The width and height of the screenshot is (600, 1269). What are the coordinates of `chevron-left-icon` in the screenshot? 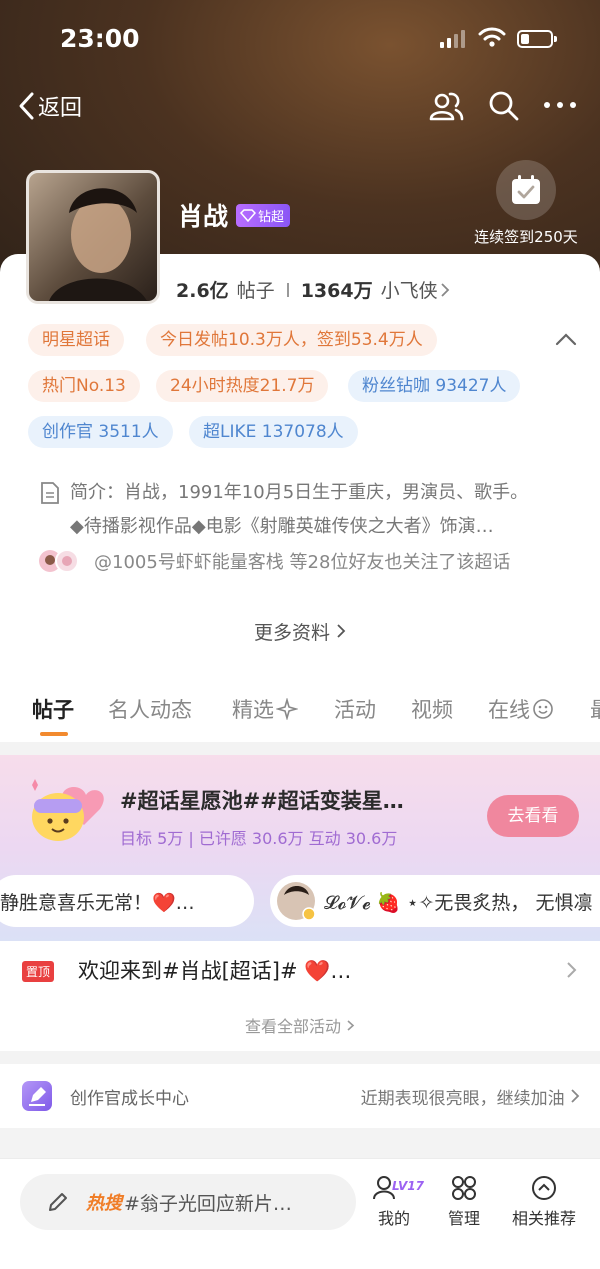 It's located at (26, 106).